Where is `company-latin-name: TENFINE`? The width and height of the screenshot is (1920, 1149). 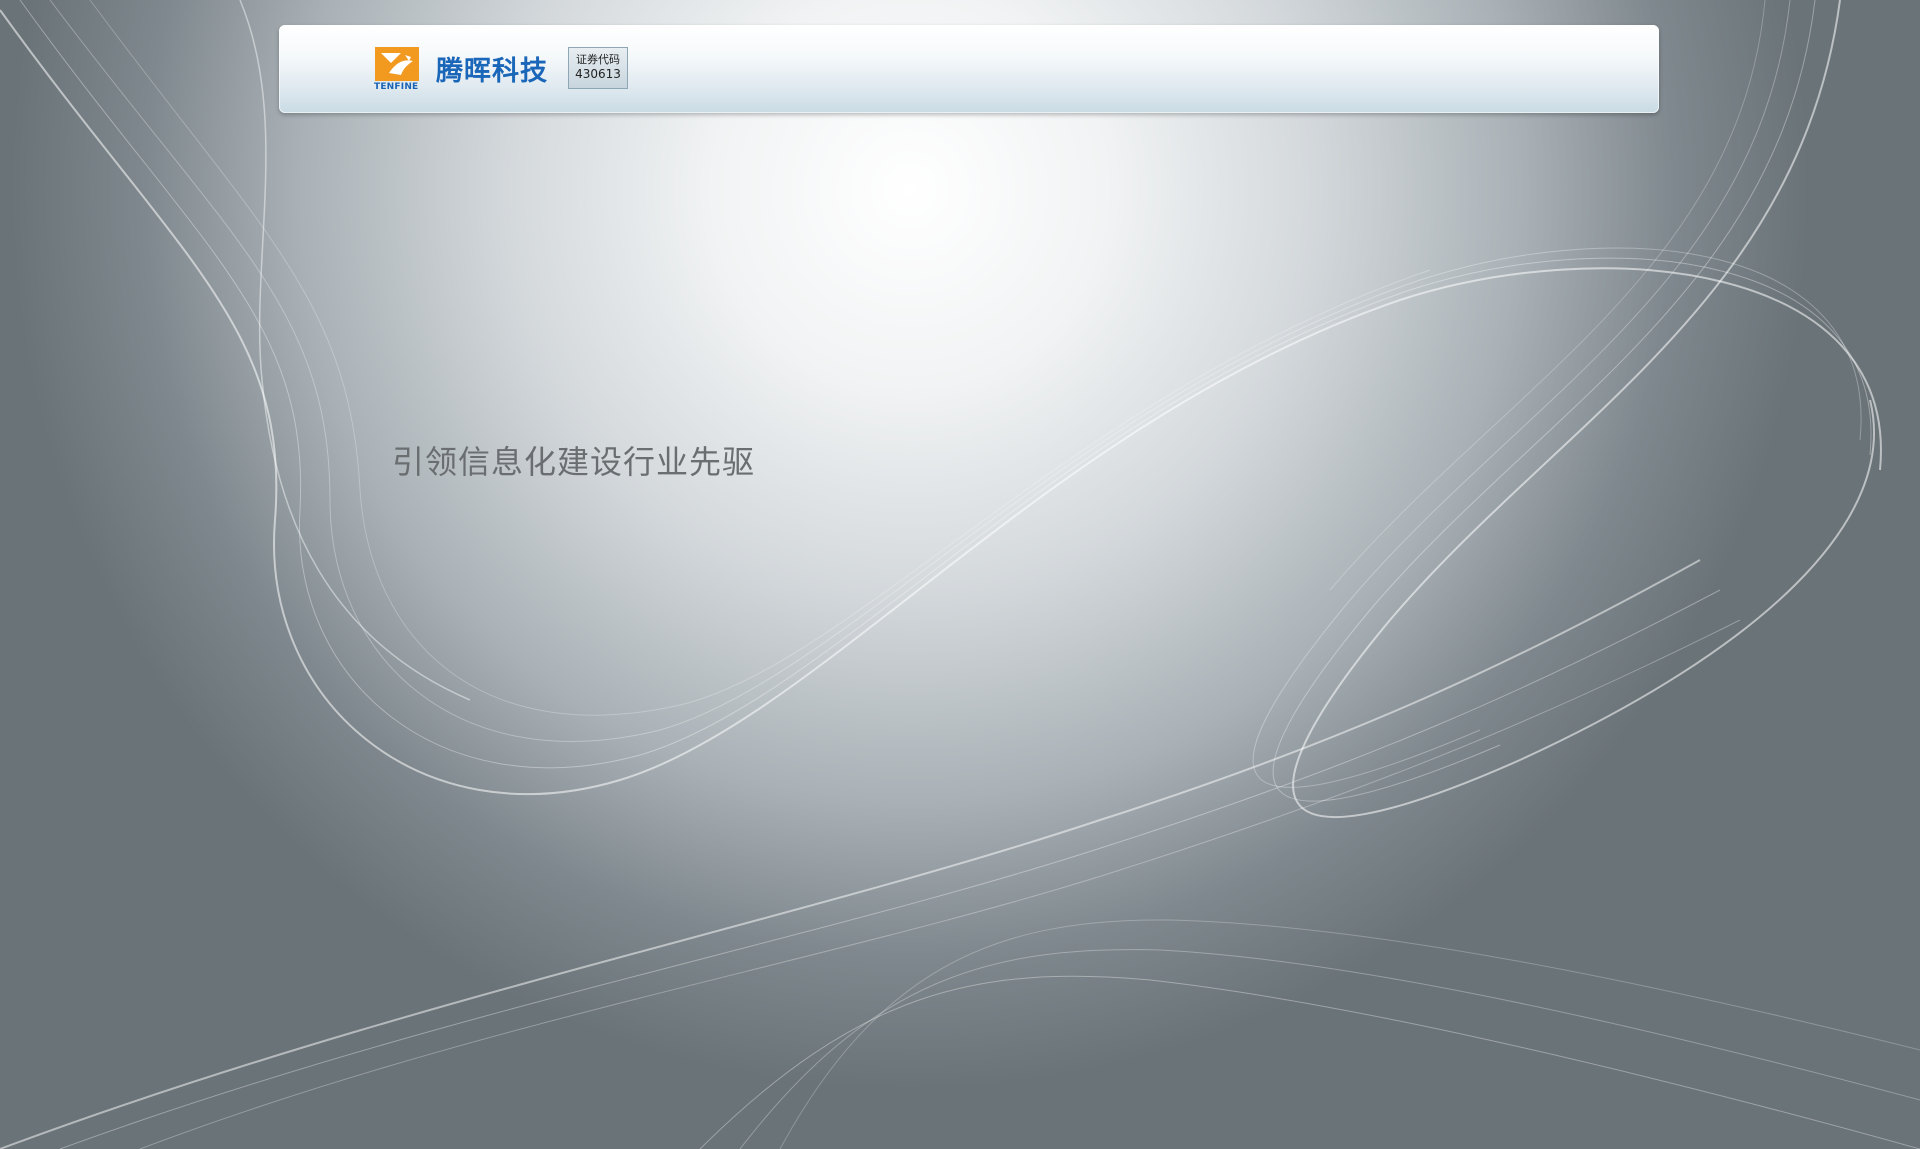
company-latin-name: TENFINE is located at coordinates (396, 87).